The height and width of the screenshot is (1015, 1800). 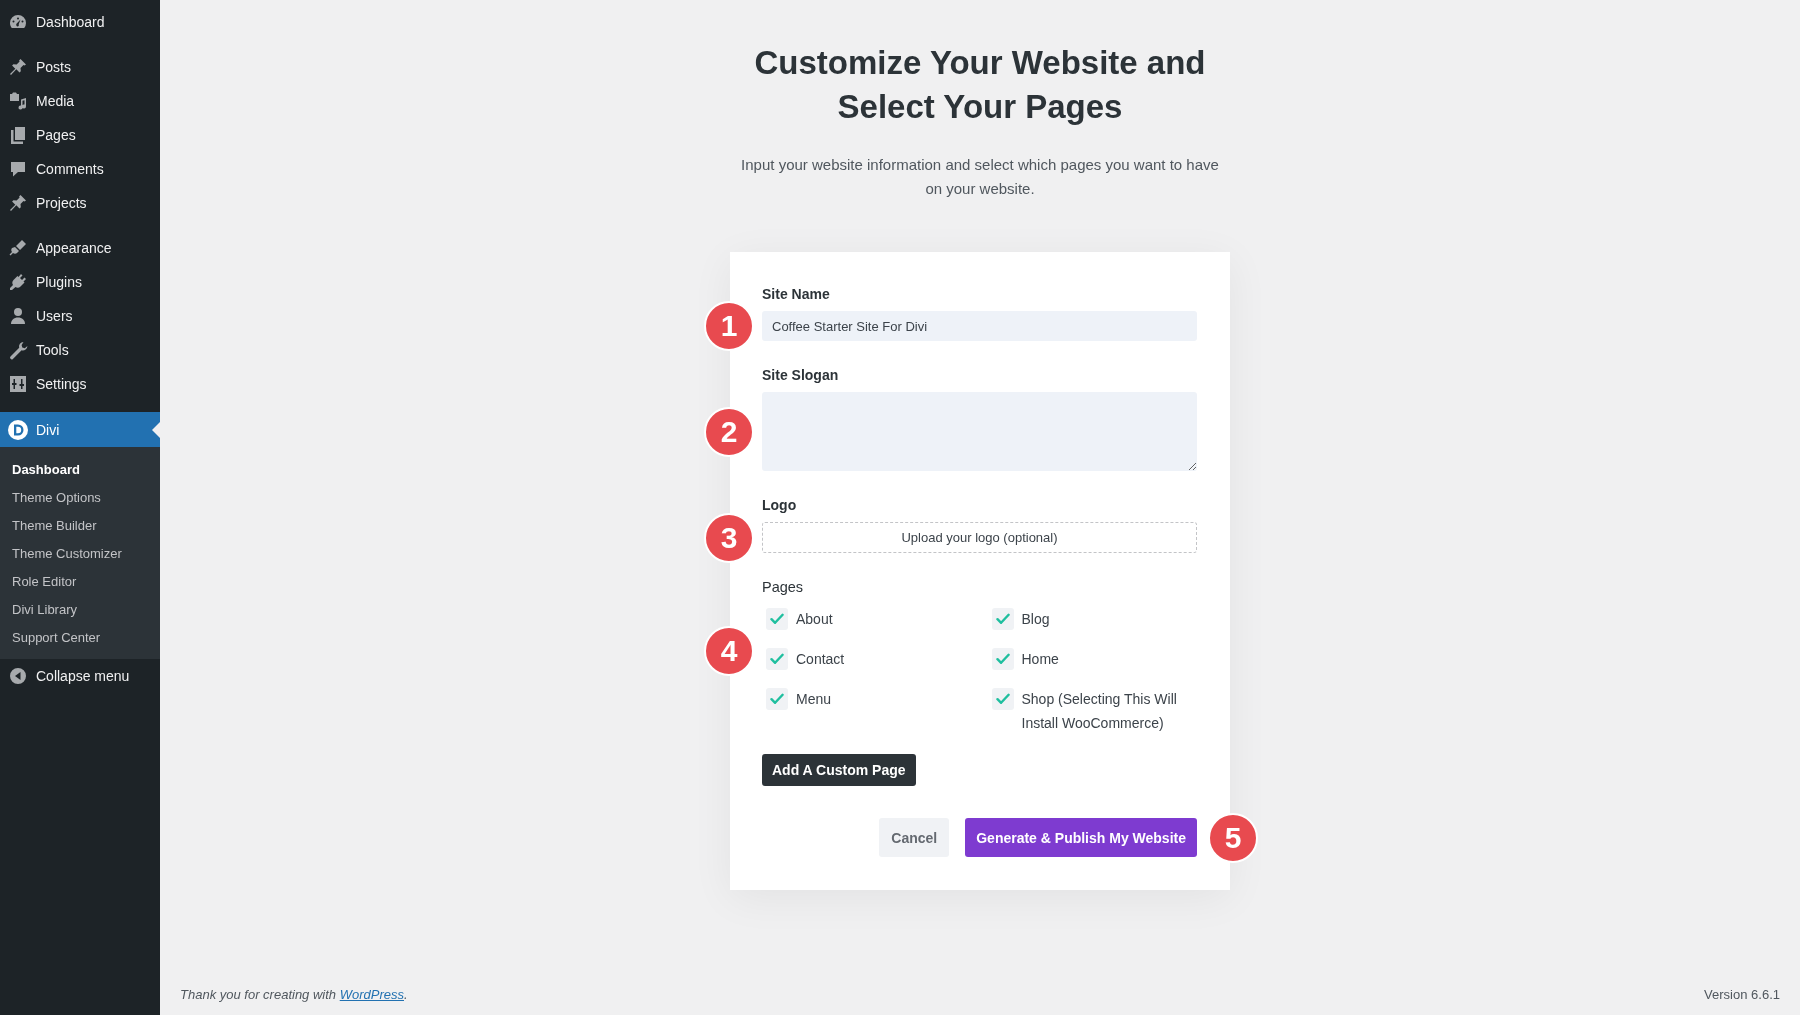 What do you see at coordinates (80, 203) in the screenshot?
I see `menu-item: Projects` at bounding box center [80, 203].